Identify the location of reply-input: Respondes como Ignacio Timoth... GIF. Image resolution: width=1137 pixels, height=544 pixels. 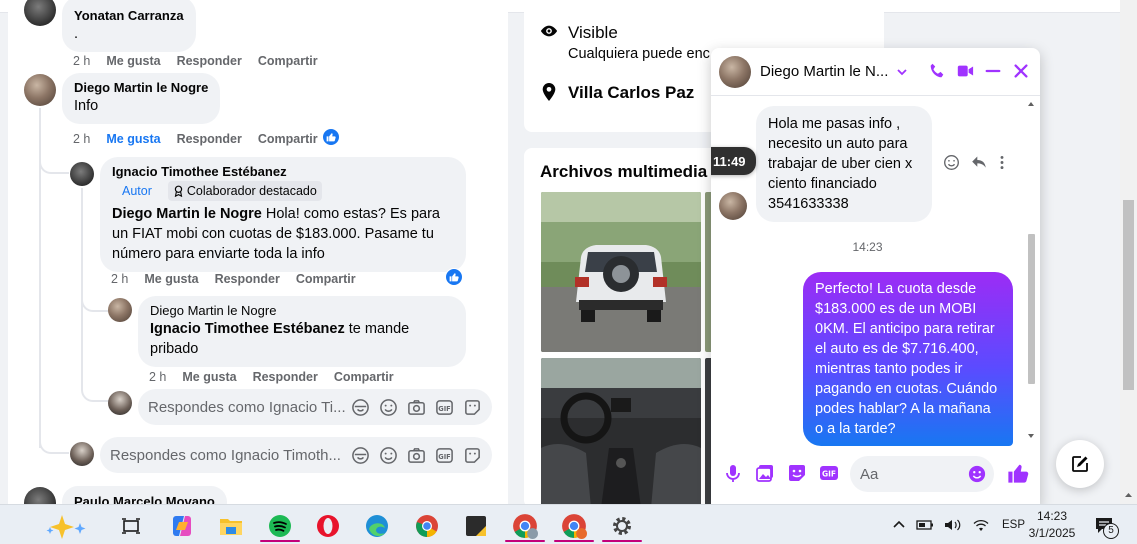
(296, 455).